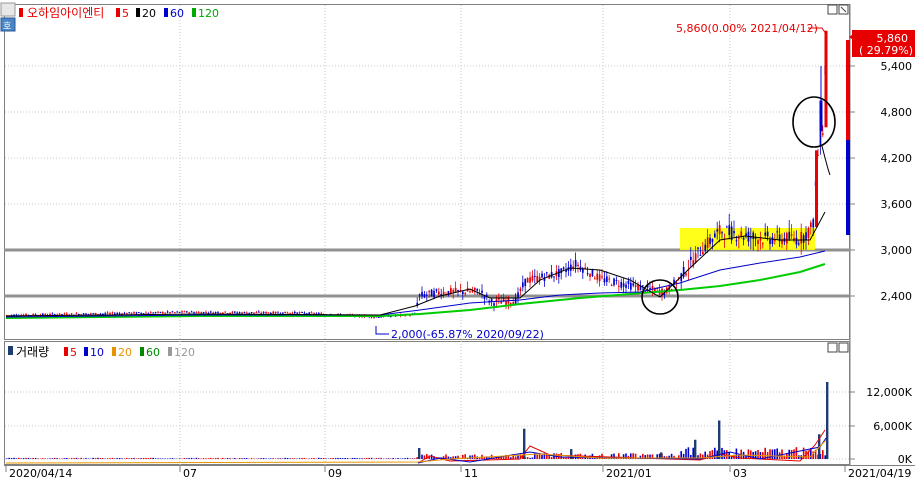  What do you see at coordinates (886, 50) in the screenshot?
I see `current-change: ( 29.79%)` at bounding box center [886, 50].